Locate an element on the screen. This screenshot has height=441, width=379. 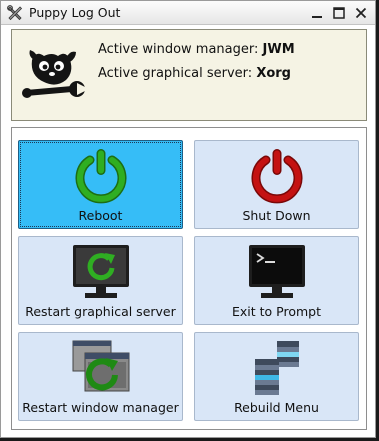
restart-window-manager-label: Restart window manager is located at coordinates (100, 407).